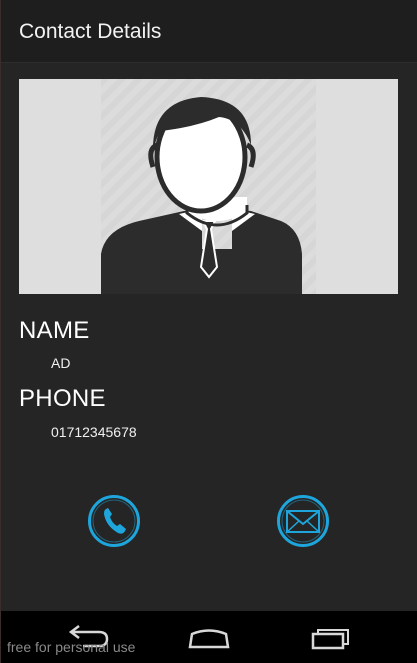 Image resolution: width=417 pixels, height=663 pixels. I want to click on action-bar: Contact Details, so click(209, 31).